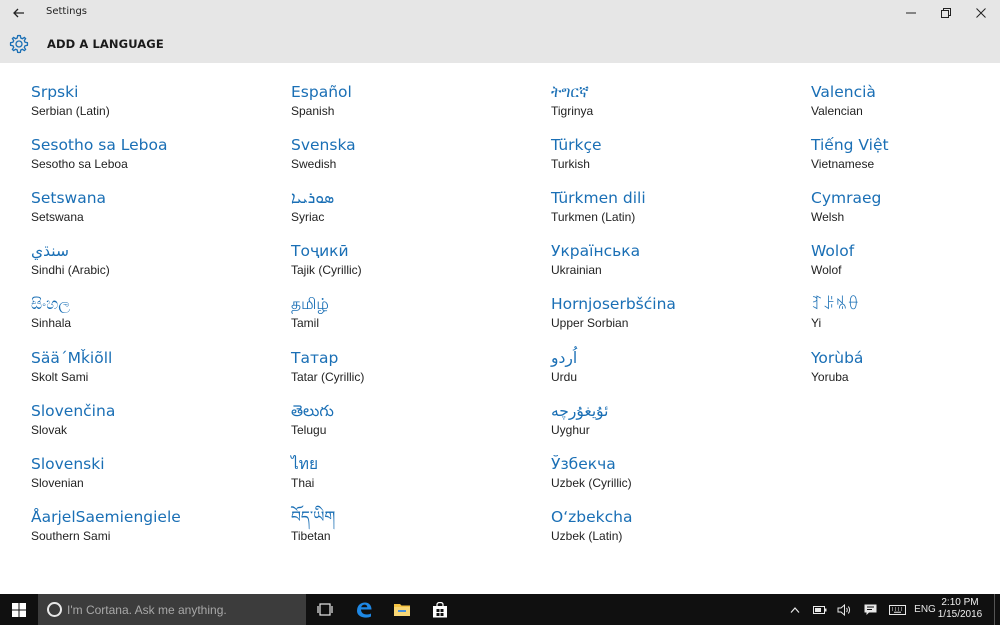 The image size is (1000, 625). I want to click on close-button, so click(981, 13).